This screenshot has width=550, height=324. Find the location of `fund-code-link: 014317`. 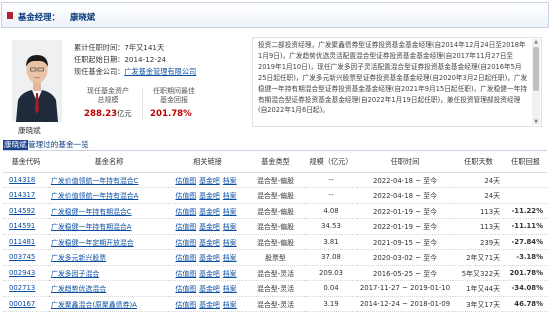

fund-code-link: 014317 is located at coordinates (22, 195).